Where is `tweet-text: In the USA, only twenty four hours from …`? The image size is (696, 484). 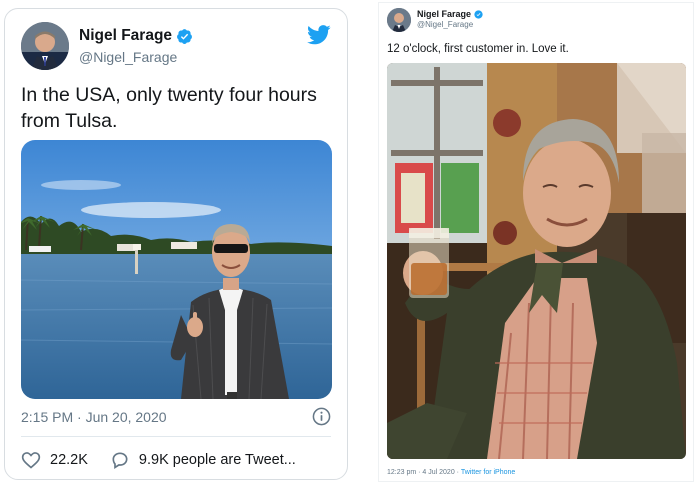
tweet-text: In the USA, only twenty four hours from … is located at coordinates (169, 108).